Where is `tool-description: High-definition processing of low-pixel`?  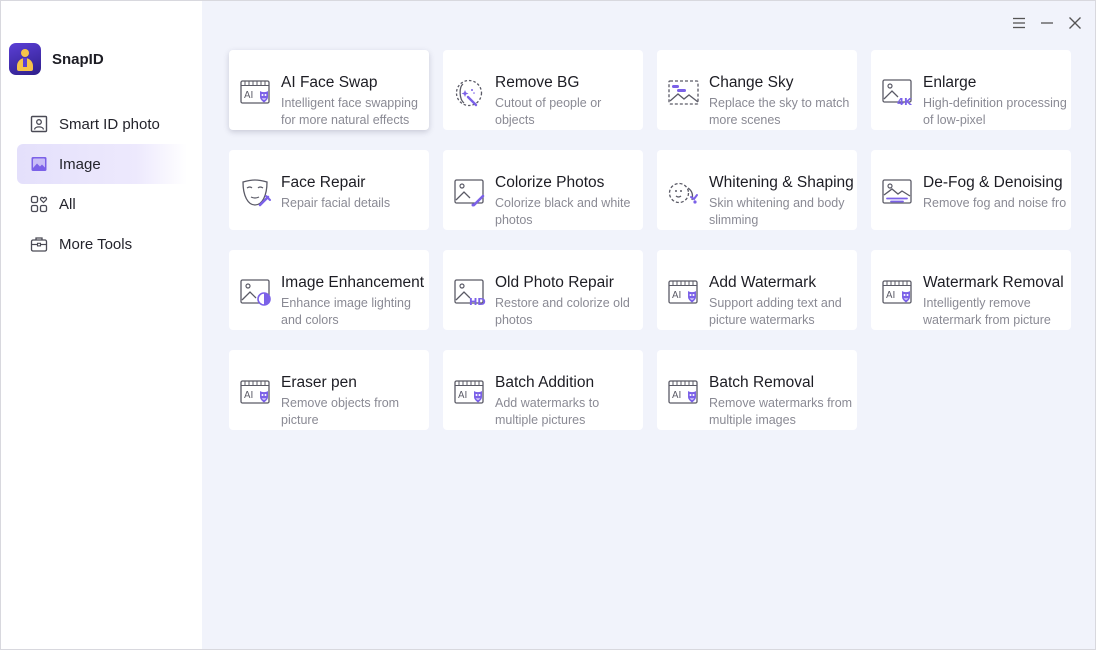 tool-description: High-definition processing of low-pixel is located at coordinates (995, 111).